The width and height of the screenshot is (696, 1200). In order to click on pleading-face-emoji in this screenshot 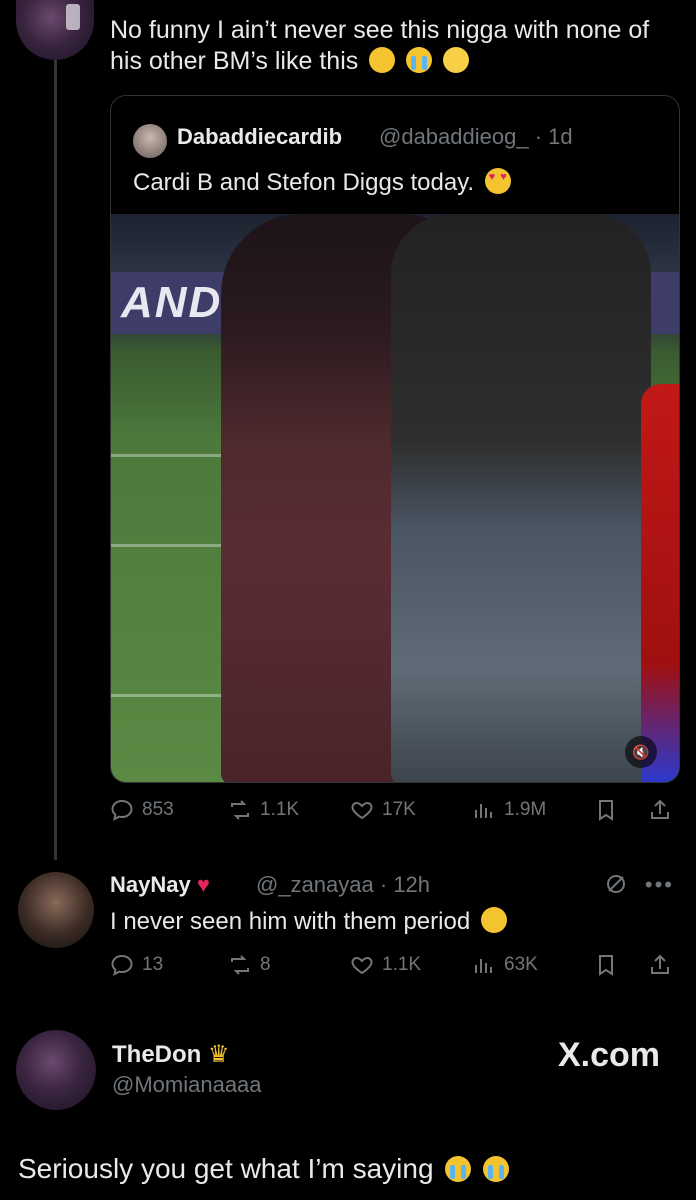, I will do `click(456, 60)`.